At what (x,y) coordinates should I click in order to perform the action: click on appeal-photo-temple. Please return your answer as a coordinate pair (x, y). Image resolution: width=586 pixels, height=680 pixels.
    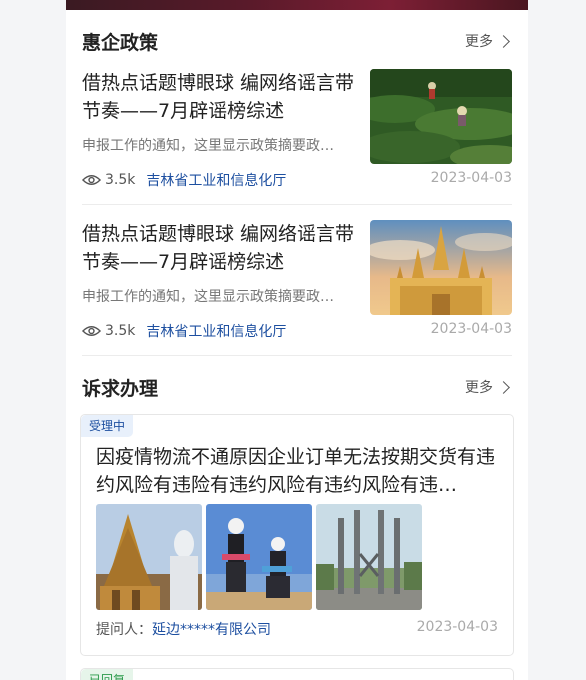
    Looking at the image, I should click on (149, 557).